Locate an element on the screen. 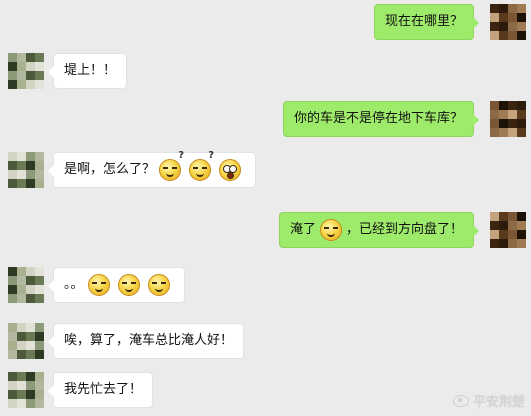 This screenshot has width=531, height=416. message-bubble-right: 现在在哪里？ is located at coordinates (426, 22).